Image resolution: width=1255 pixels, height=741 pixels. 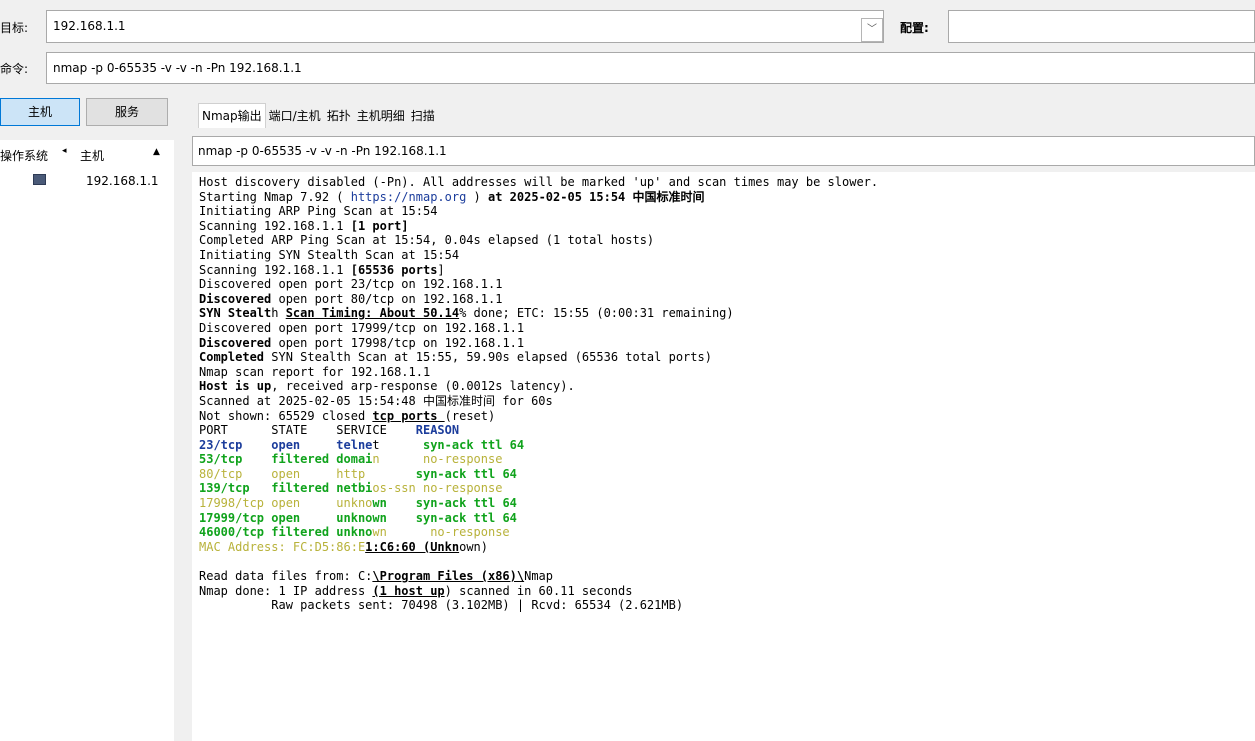 What do you see at coordinates (127, 112) in the screenshot?
I see `services-view-button: 服务` at bounding box center [127, 112].